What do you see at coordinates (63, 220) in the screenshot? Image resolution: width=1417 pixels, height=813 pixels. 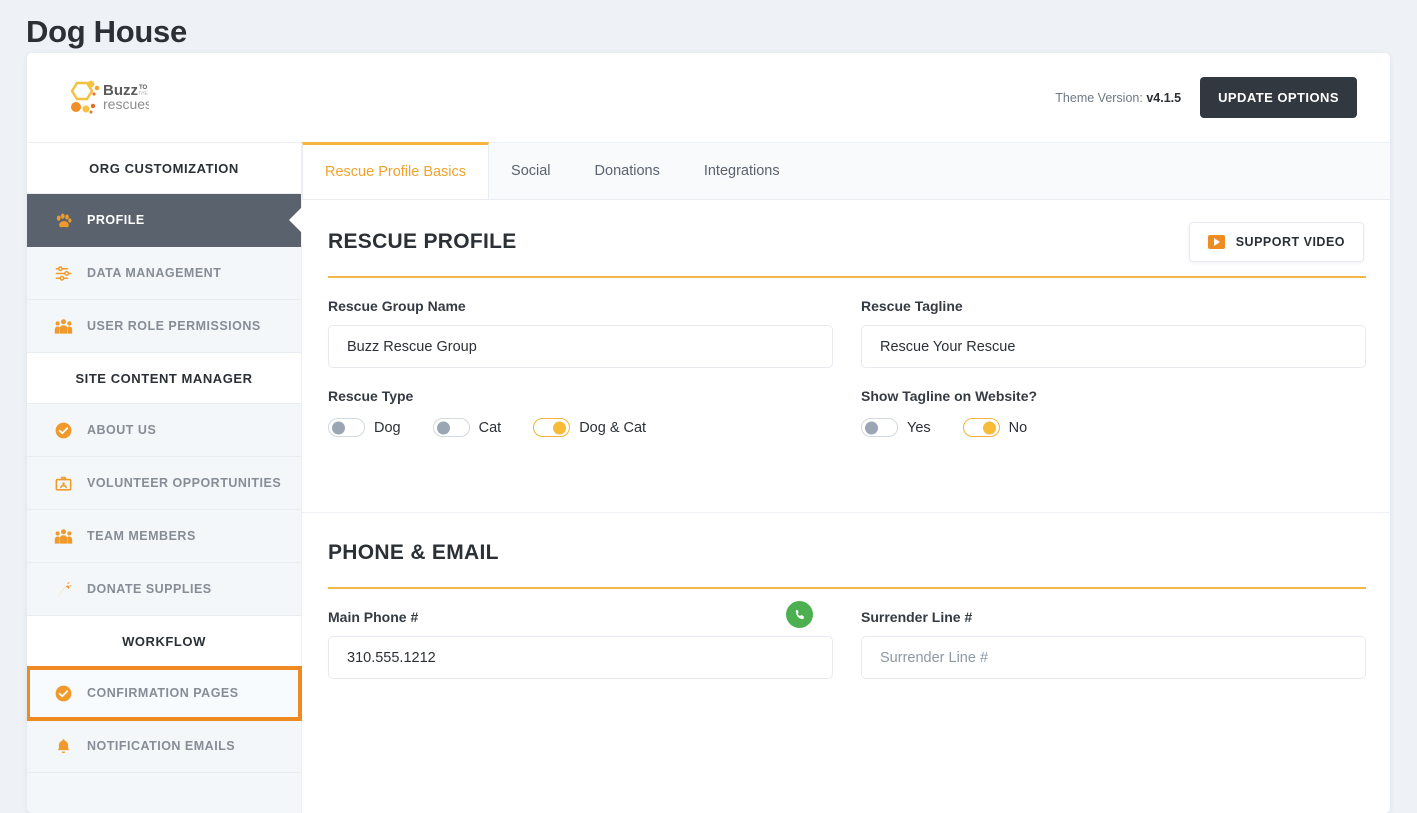 I see `paw-icon` at bounding box center [63, 220].